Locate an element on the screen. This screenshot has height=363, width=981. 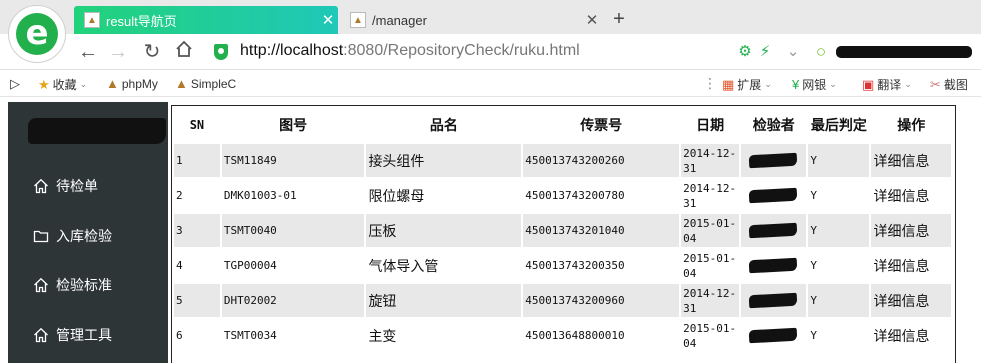
bookmark-phpmy: ▲ phpMy is located at coordinates (132, 83).